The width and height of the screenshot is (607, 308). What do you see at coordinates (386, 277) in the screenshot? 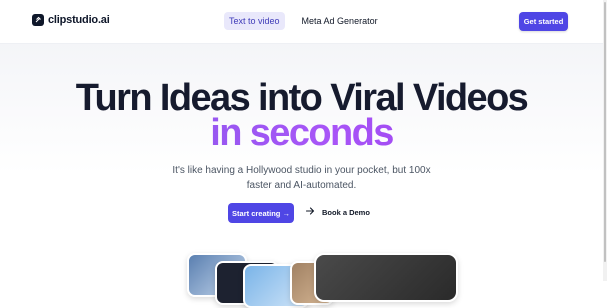
I see `video-preview-card` at bounding box center [386, 277].